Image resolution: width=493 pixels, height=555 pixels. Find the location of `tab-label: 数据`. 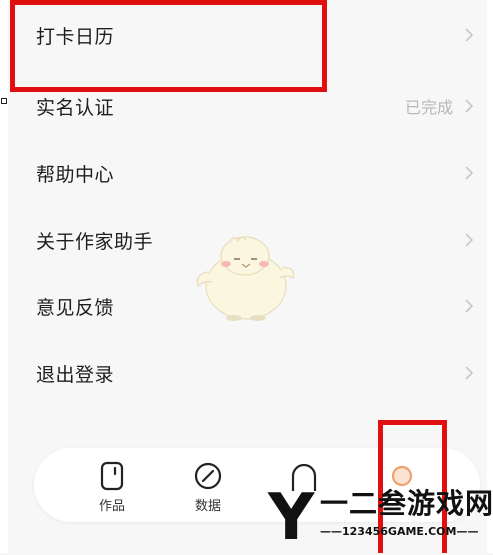

tab-label: 数据 is located at coordinates (207, 506).